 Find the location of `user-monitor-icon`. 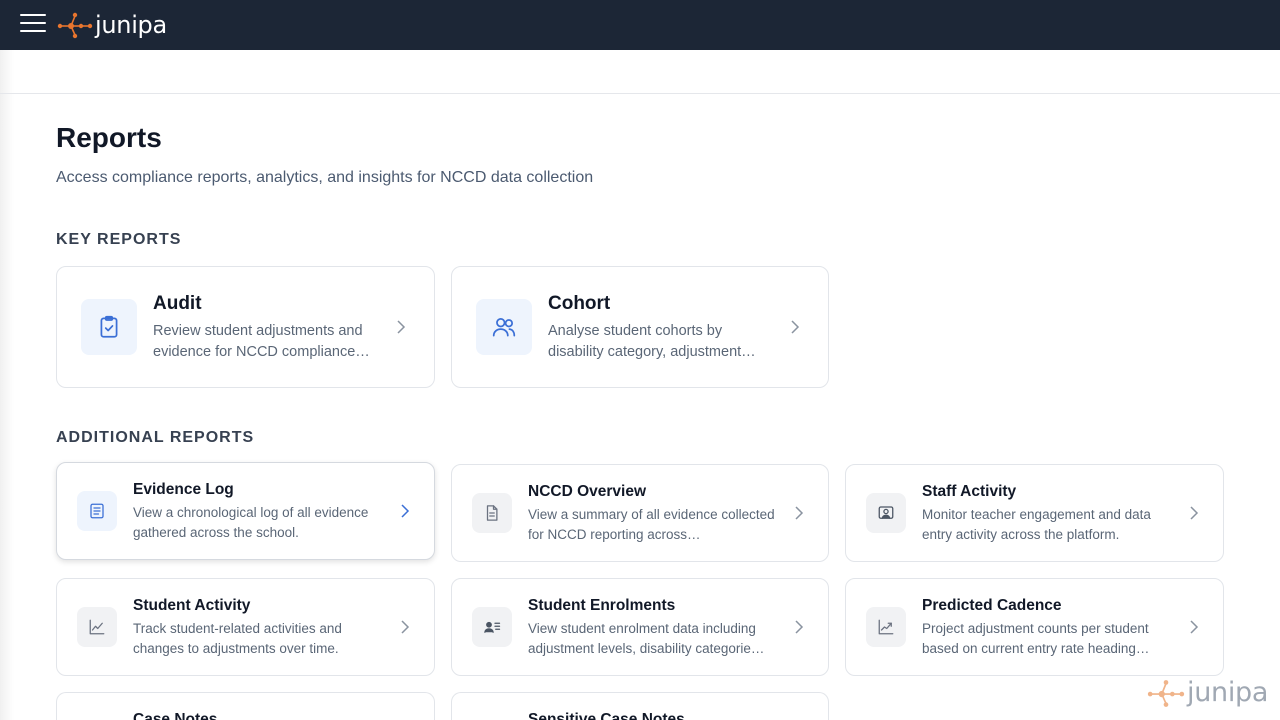

user-monitor-icon is located at coordinates (886, 513).